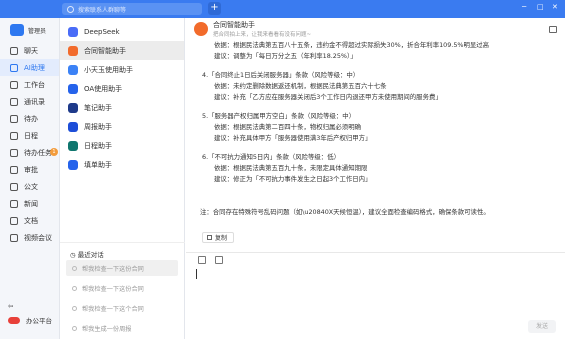  I want to click on app-logo-icon, so click(17, 30).